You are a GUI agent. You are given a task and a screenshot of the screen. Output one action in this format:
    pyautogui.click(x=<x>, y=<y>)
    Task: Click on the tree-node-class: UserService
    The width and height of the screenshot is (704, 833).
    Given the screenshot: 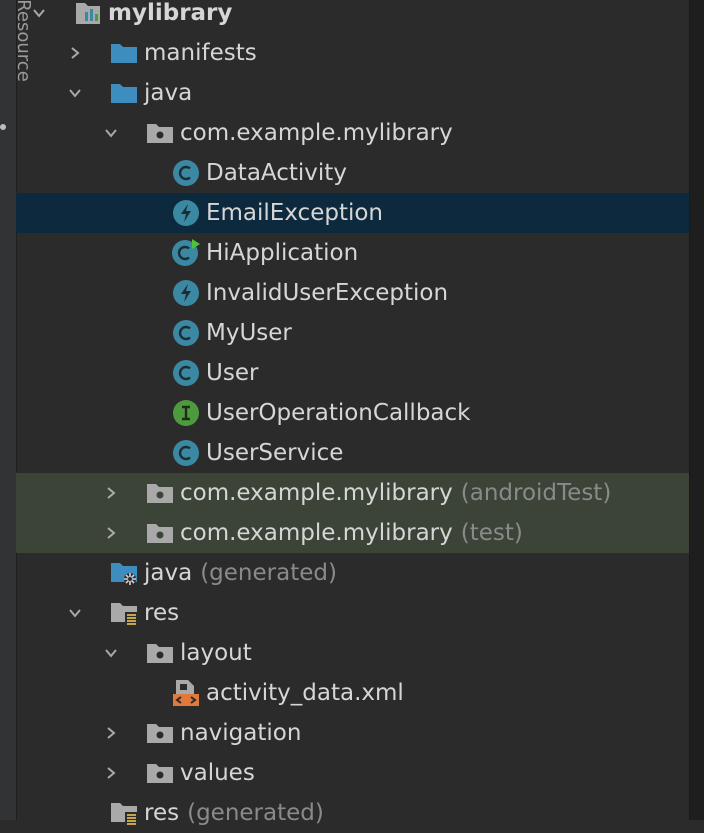 What is the action you would take?
    pyautogui.click(x=353, y=453)
    